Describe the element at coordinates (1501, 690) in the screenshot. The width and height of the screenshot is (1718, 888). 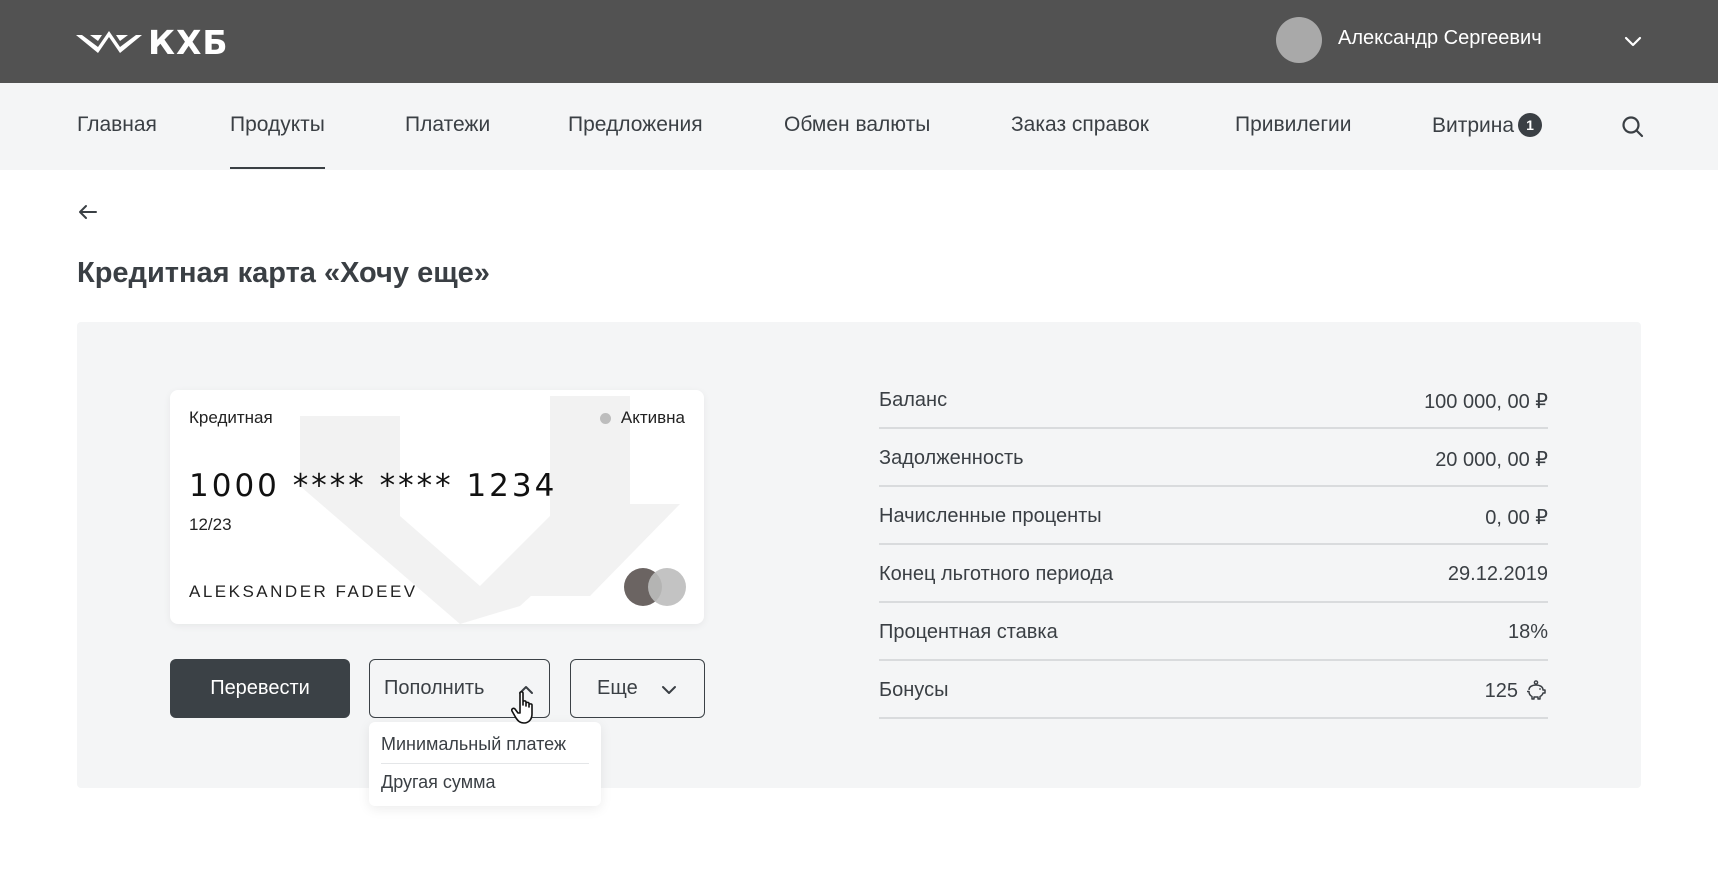
I see `bonus-amount: 125` at that location.